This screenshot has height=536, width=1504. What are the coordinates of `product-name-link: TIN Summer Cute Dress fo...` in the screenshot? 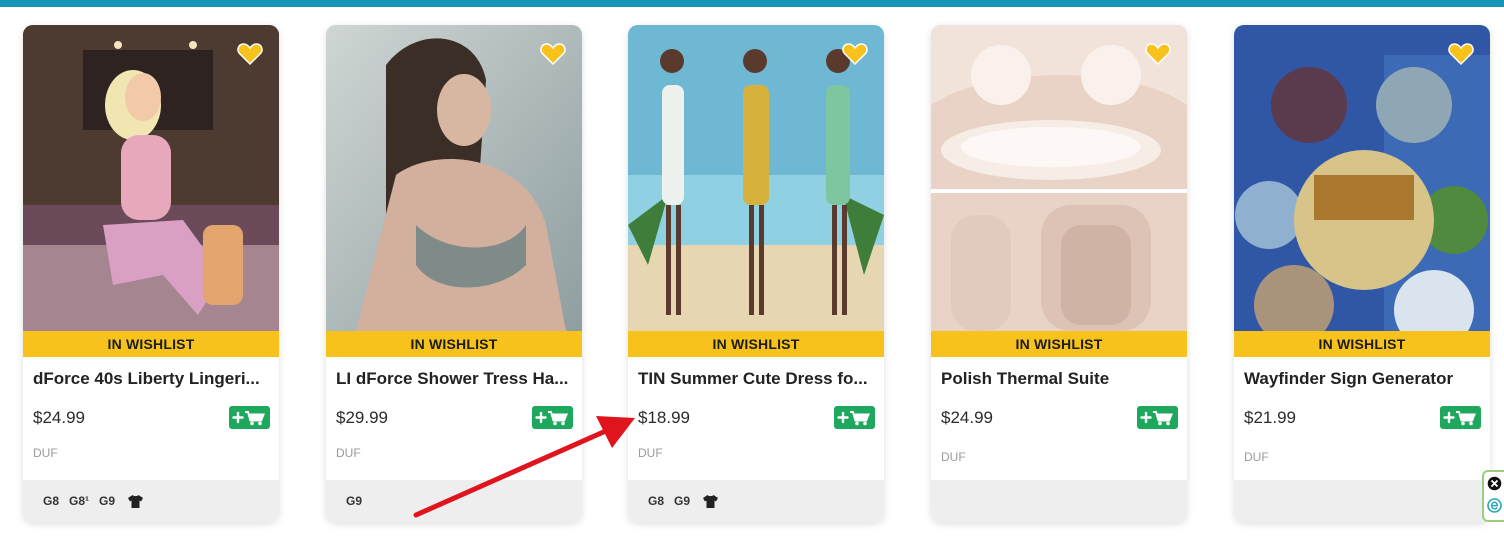 It's located at (757, 379).